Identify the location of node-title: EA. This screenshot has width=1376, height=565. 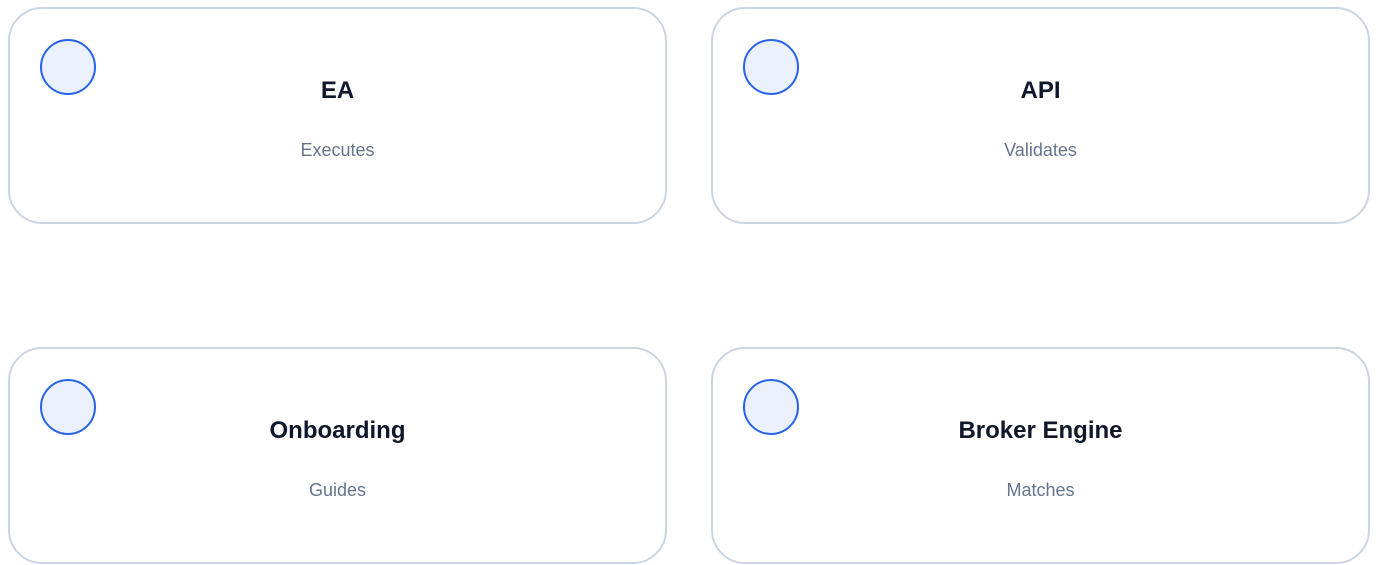
(337, 90).